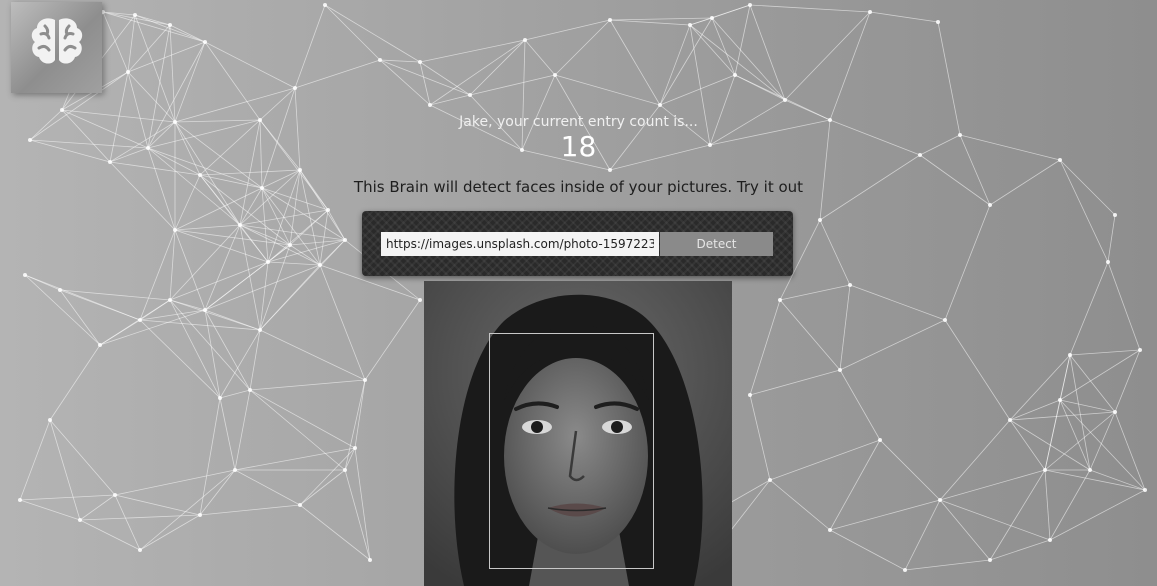 Image resolution: width=1157 pixels, height=586 pixels. What do you see at coordinates (520, 244) in the screenshot?
I see `image-url-input` at bounding box center [520, 244].